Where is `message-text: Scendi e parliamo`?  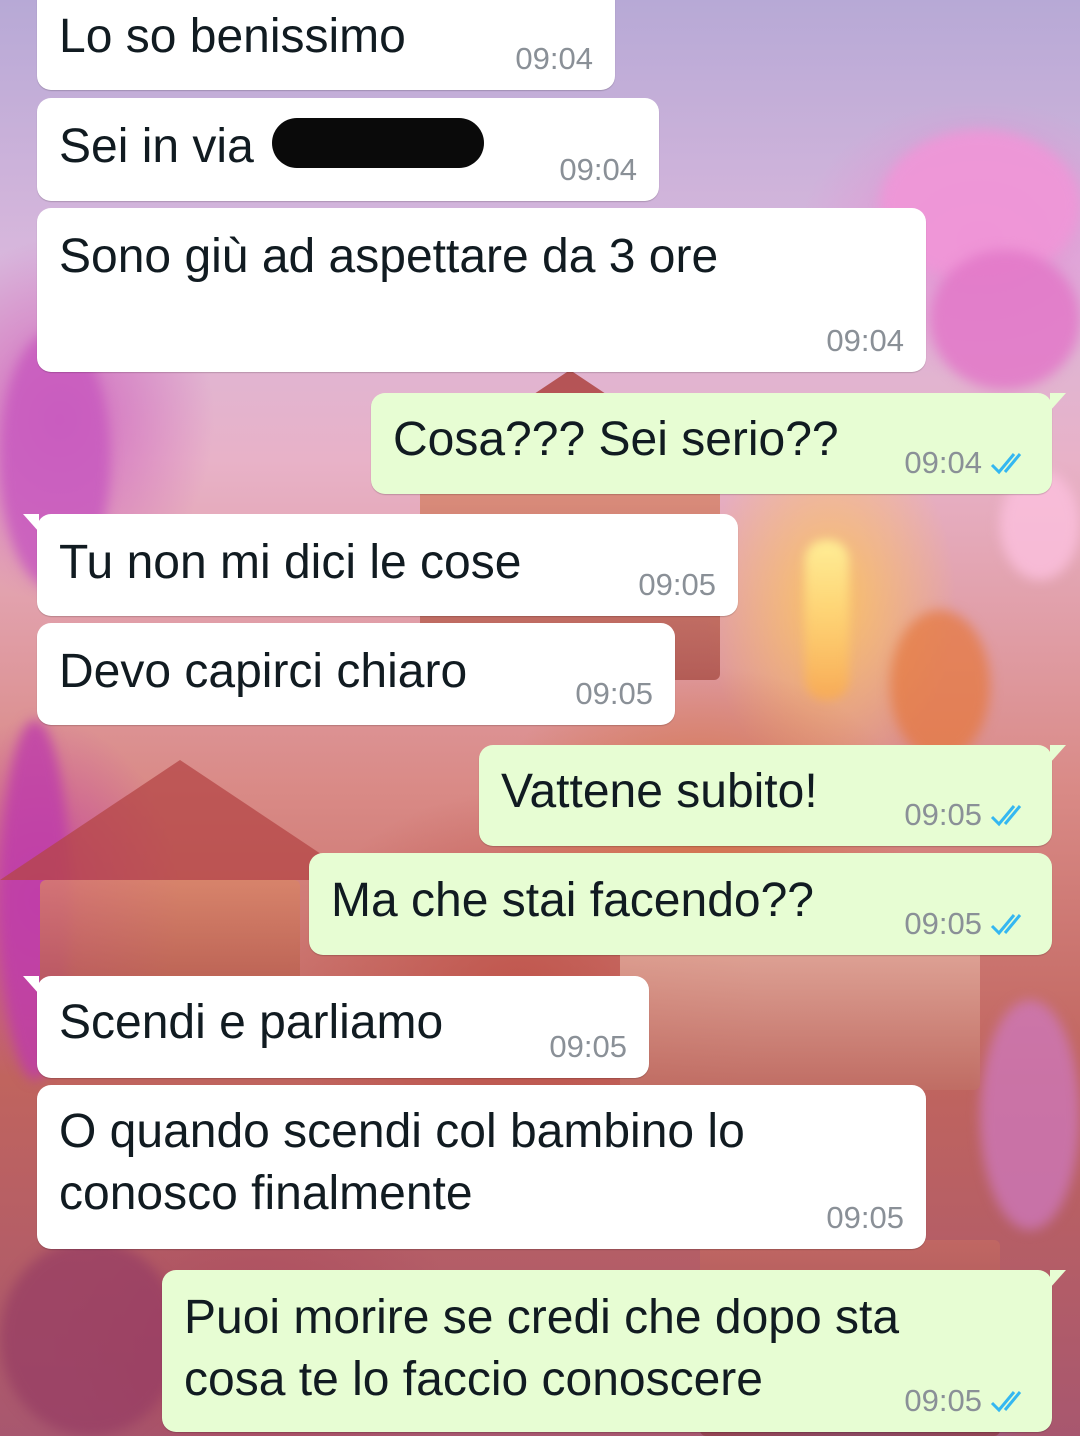
message-text: Scendi e parliamo is located at coordinates (251, 1022).